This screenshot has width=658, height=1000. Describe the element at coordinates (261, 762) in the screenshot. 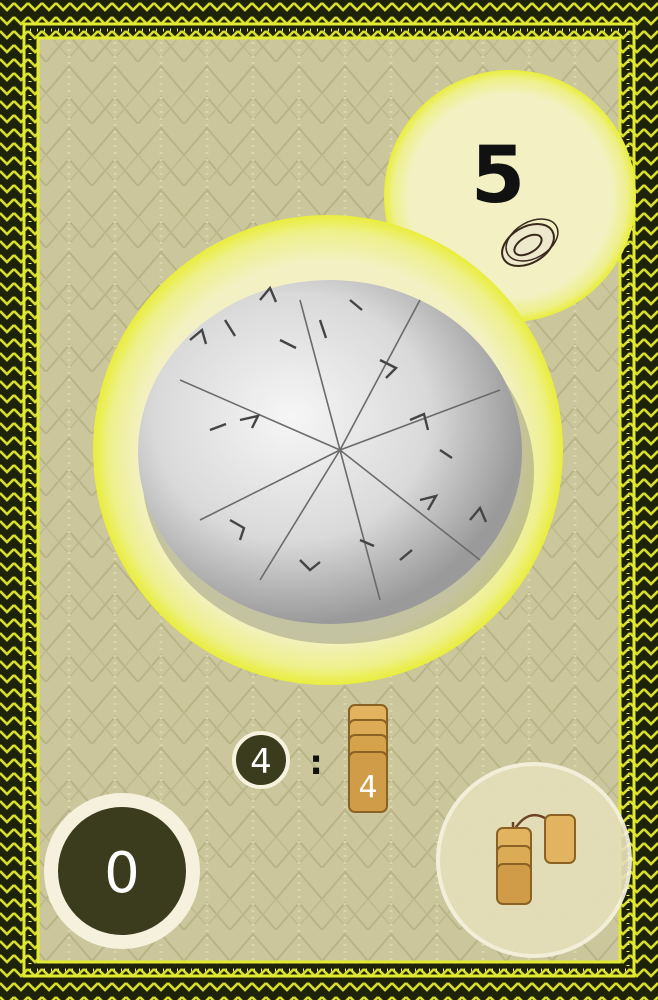

I see `trade-count: 4` at that location.